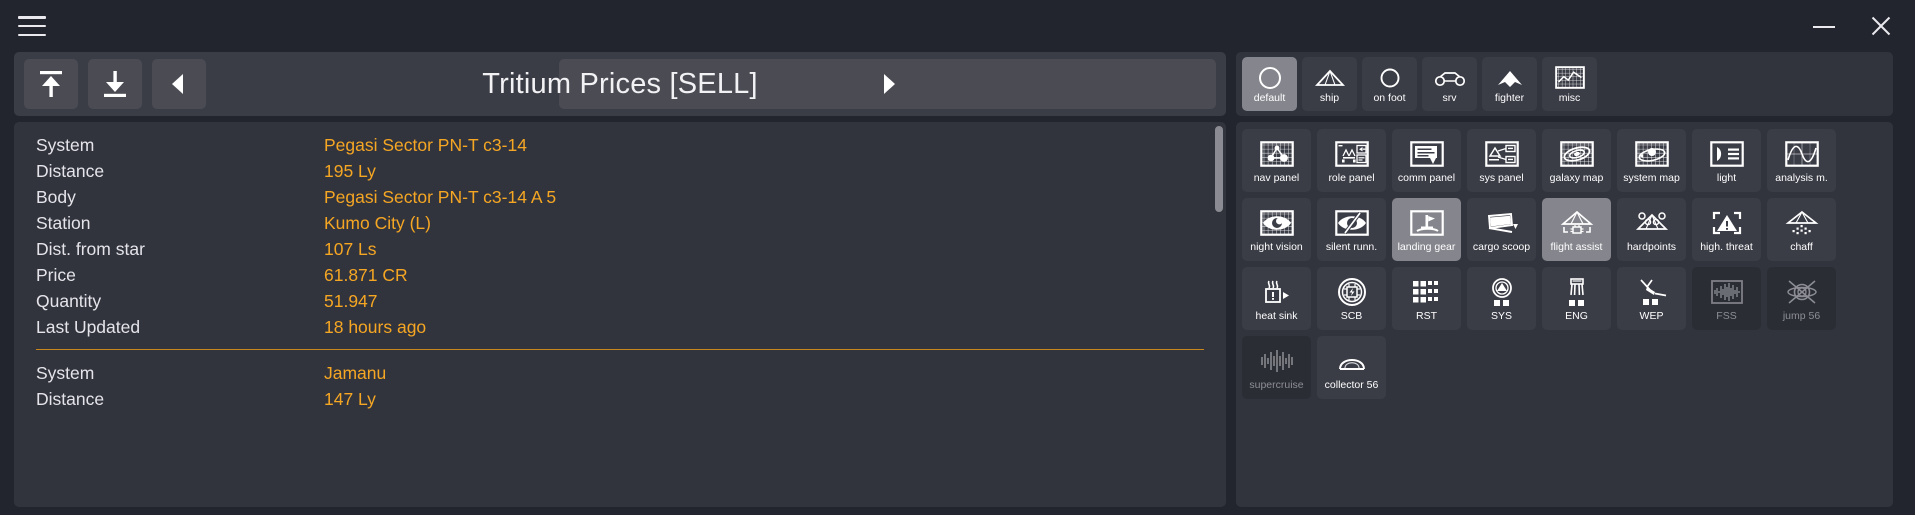 This screenshot has width=1915, height=515. I want to click on binding-fss: FSS, so click(1726, 298).